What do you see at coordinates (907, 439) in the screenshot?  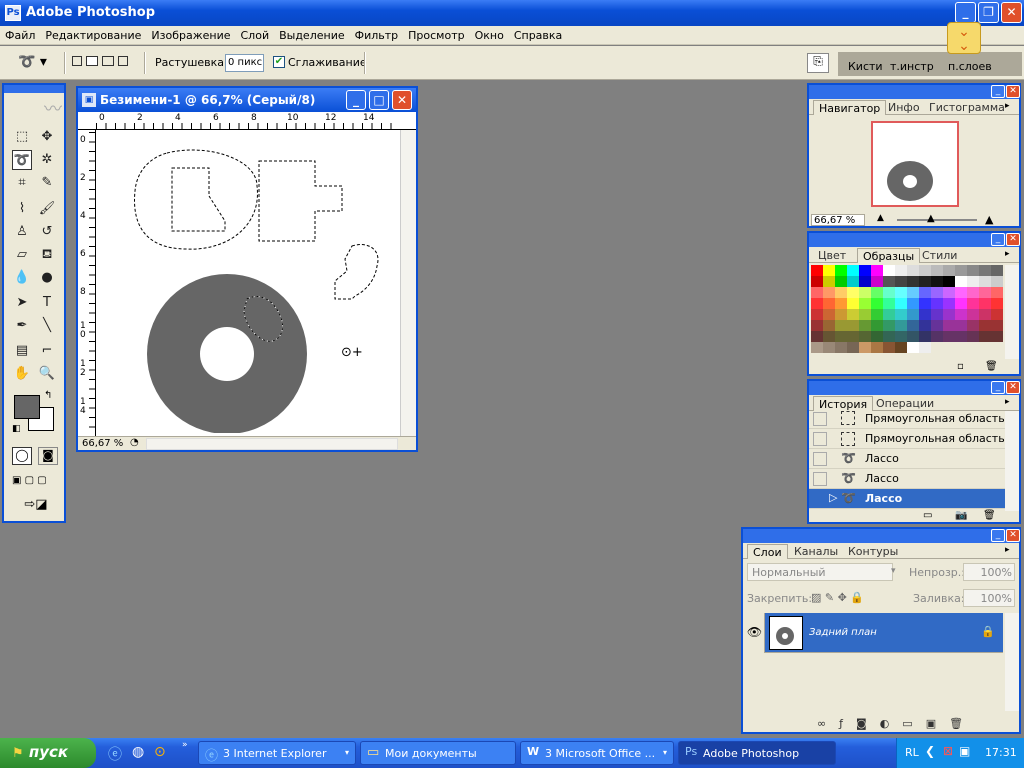 I see `history-item: Прямоугольная область` at bounding box center [907, 439].